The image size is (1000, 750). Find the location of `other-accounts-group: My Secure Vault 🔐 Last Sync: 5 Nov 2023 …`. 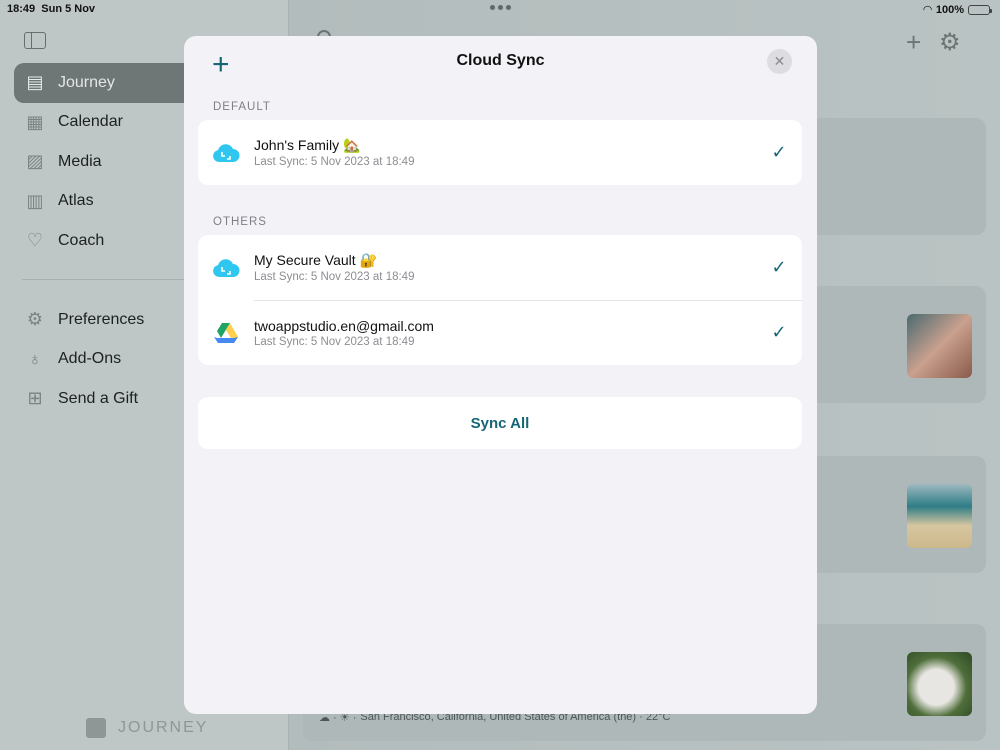

other-accounts-group: My Secure Vault 🔐 Last Sync: 5 Nov 2023 … is located at coordinates (500, 300).